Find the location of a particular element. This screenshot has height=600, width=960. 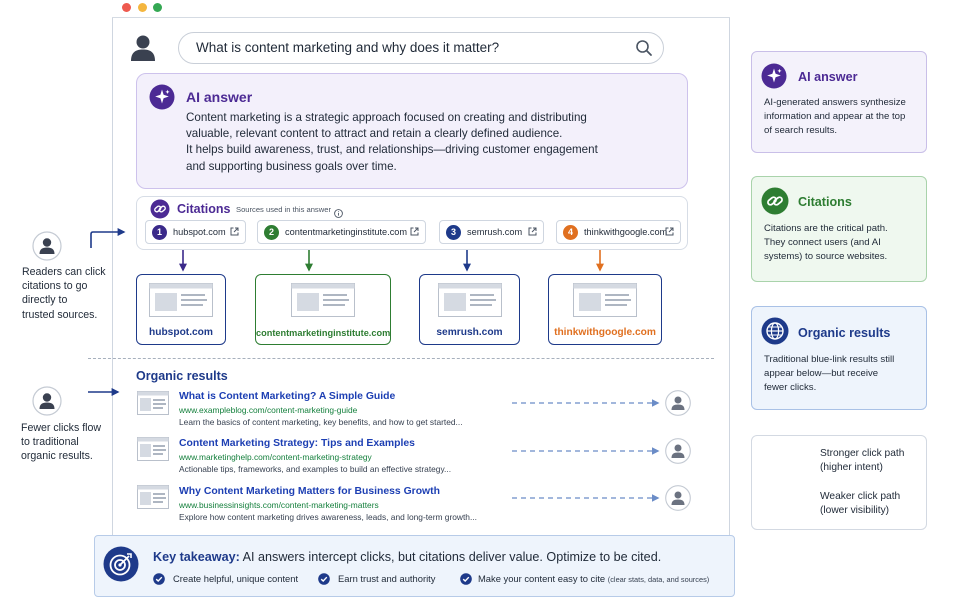

note-line: to traditional is located at coordinates (50, 442).